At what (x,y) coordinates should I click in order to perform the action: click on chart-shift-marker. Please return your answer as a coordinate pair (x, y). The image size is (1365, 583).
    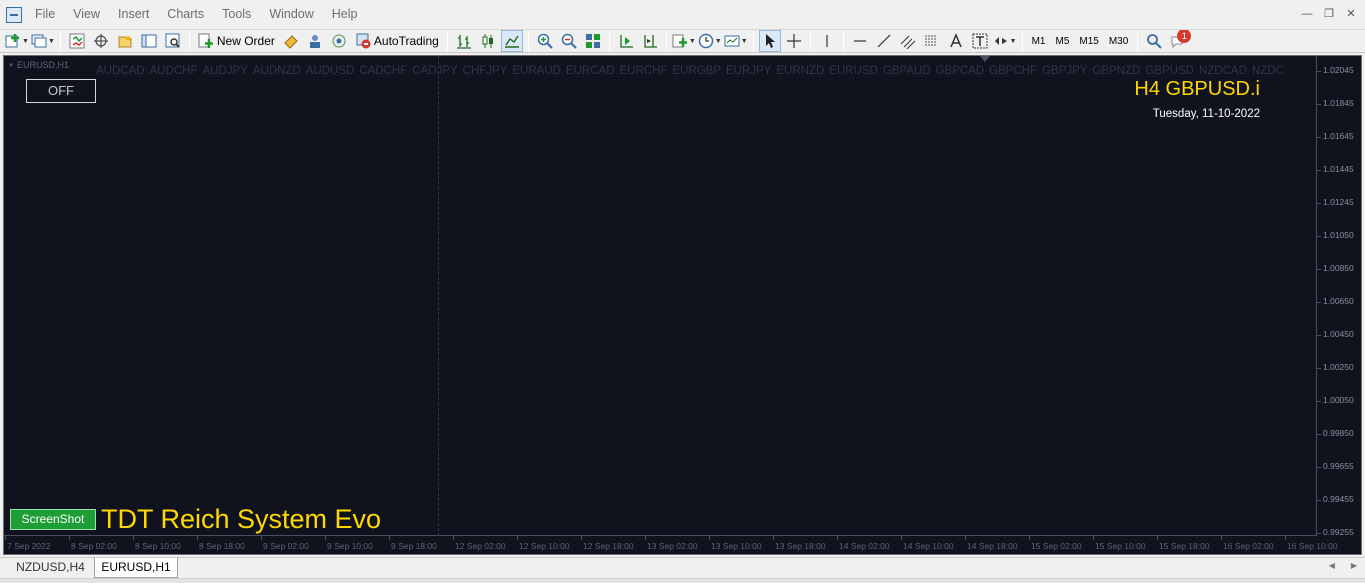
    Looking at the image, I should click on (985, 59).